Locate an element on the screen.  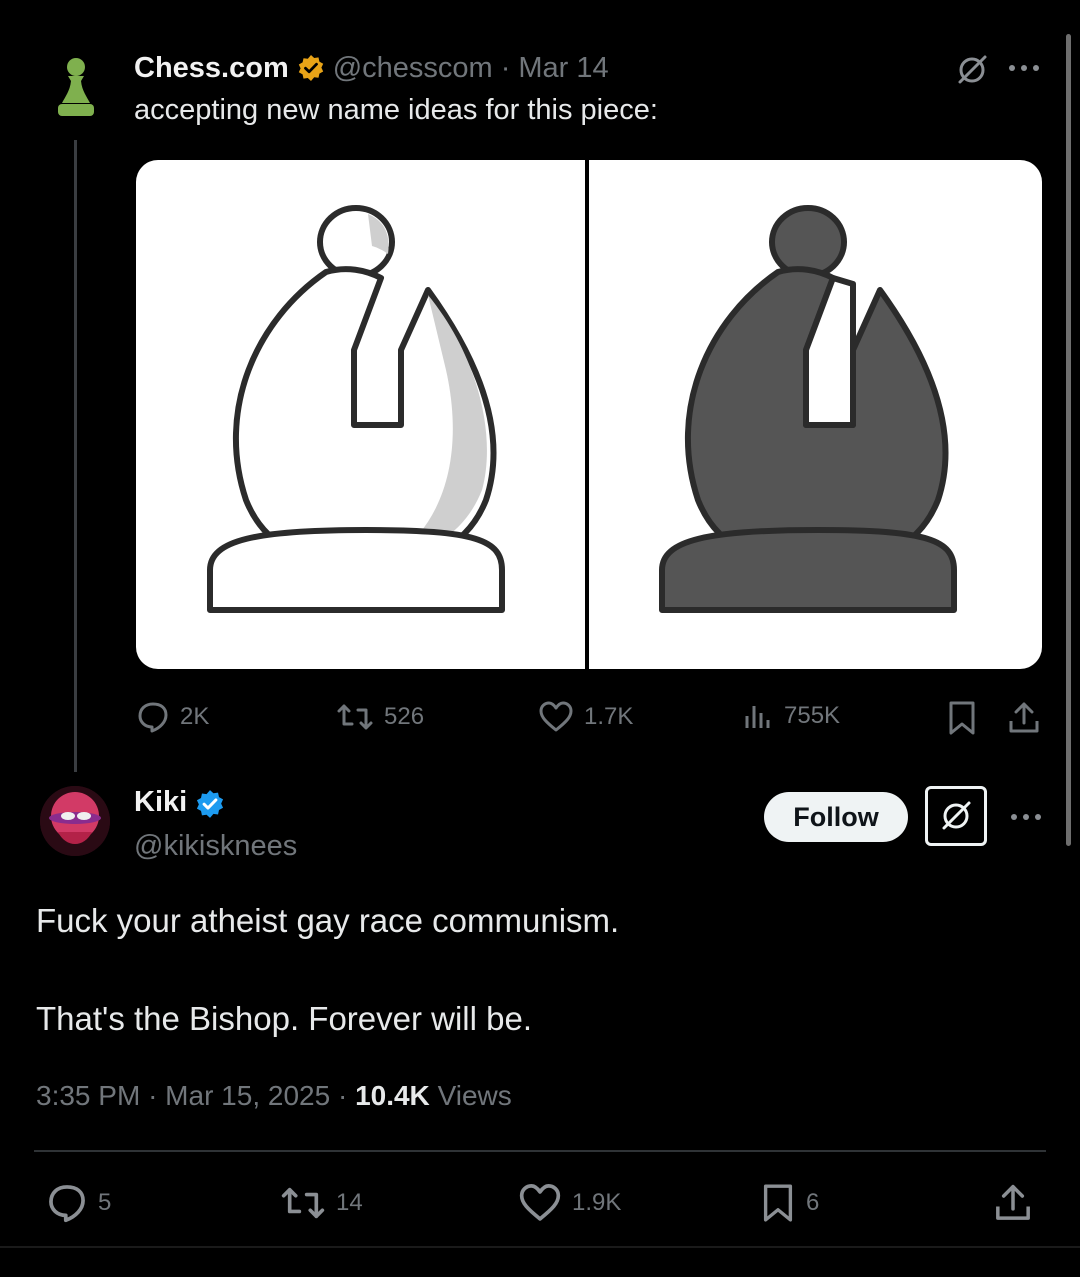
reply-views-count: 10.4K is located at coordinates (392, 1095).